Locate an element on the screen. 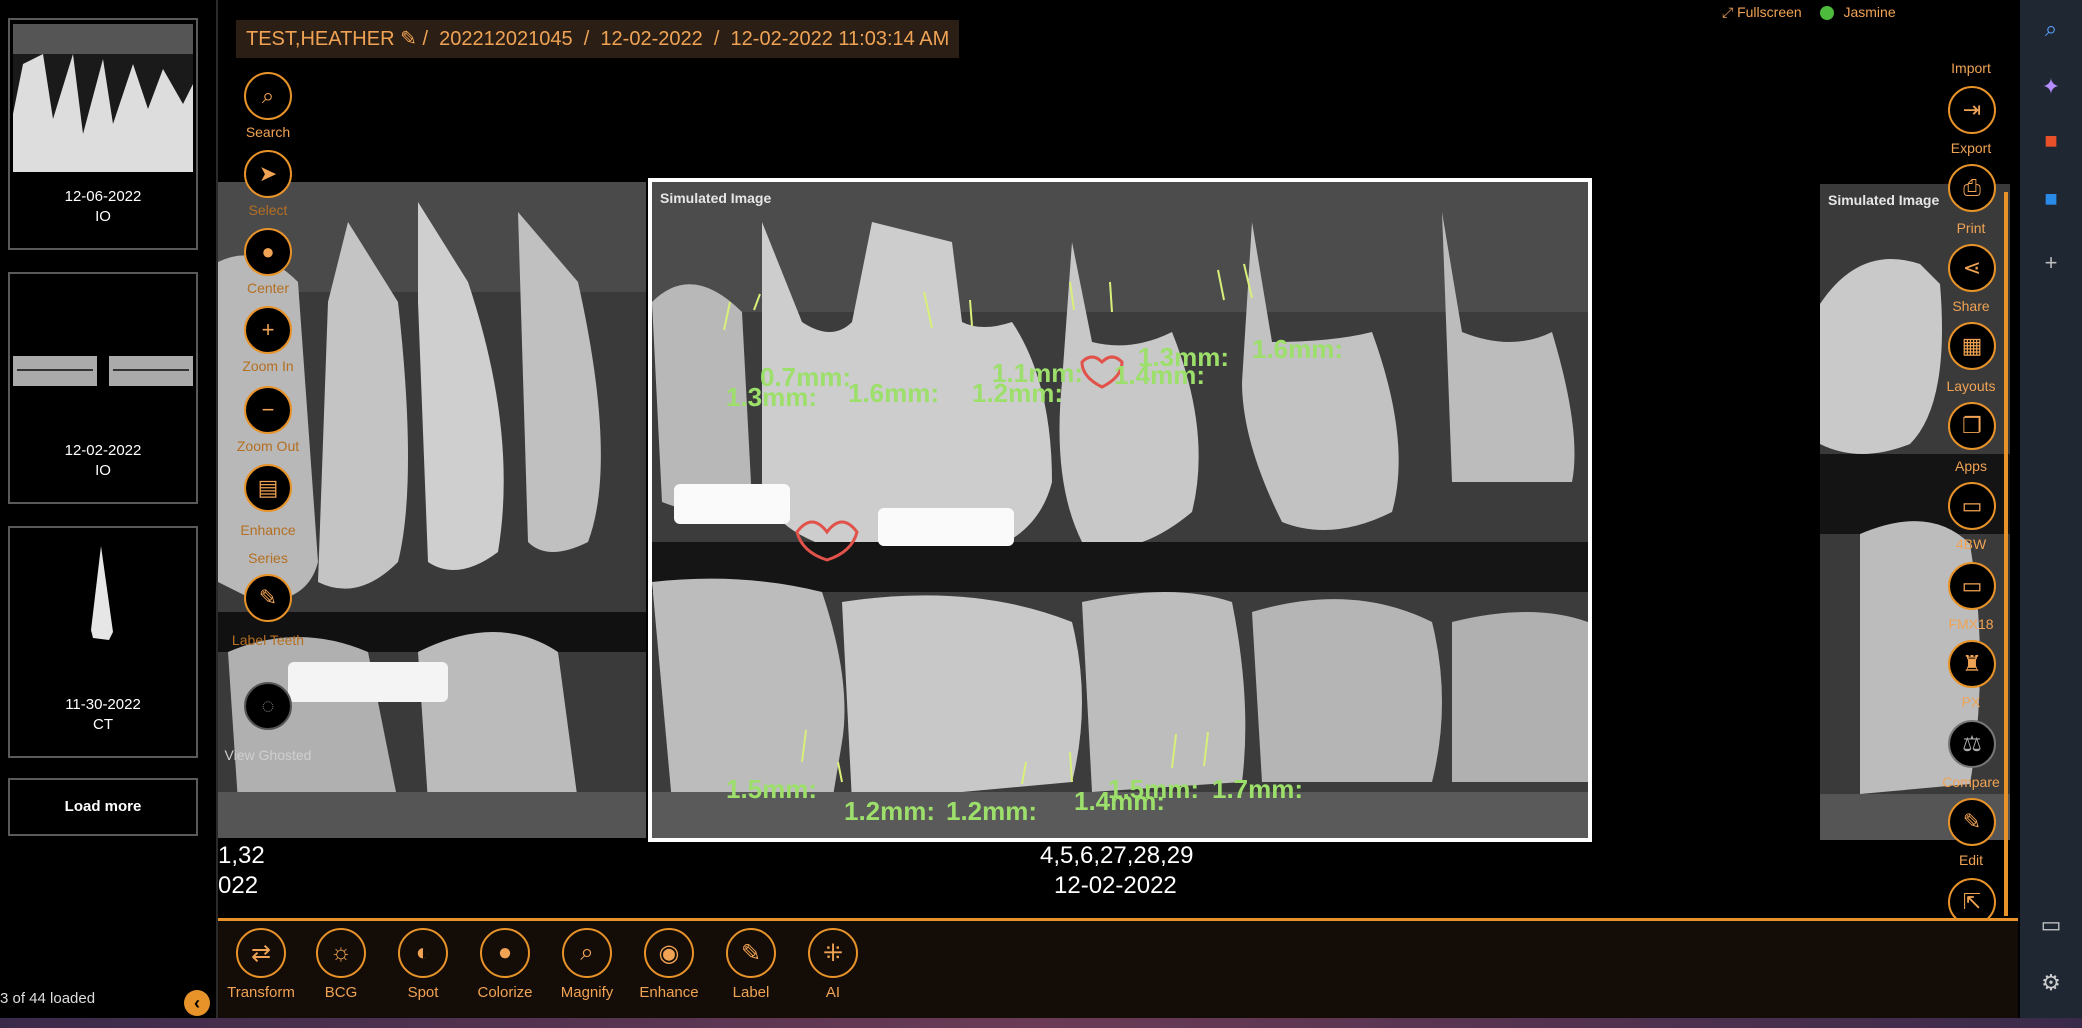 The width and height of the screenshot is (2082, 1028). center-tool-button: ● is located at coordinates (268, 252).